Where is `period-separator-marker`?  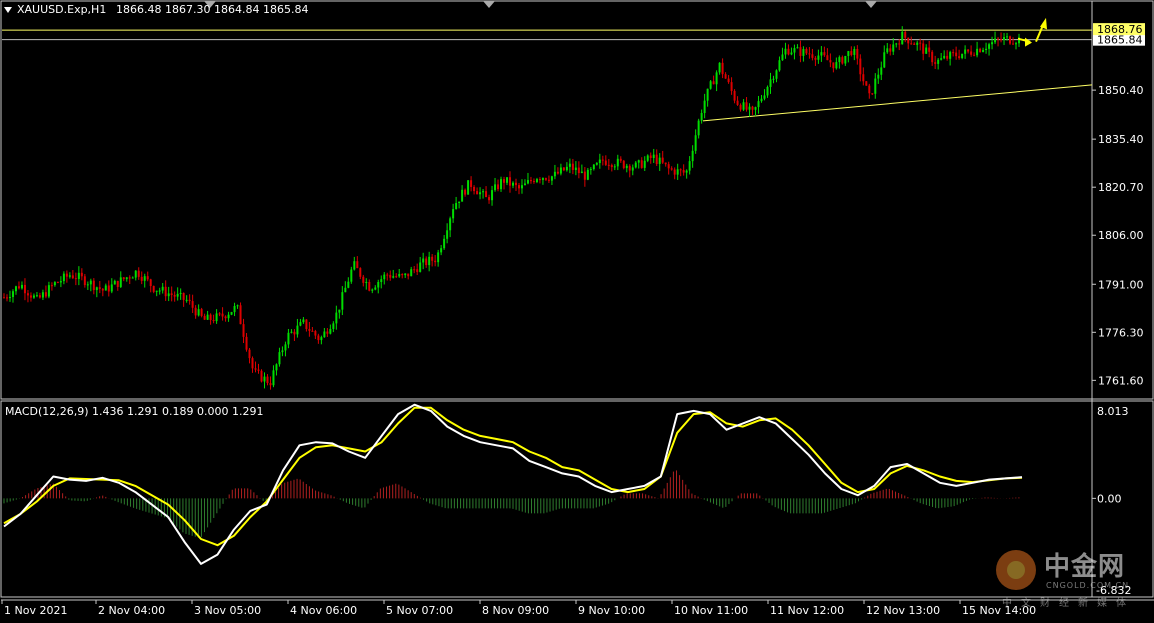
period-separator-marker is located at coordinates (489, 4).